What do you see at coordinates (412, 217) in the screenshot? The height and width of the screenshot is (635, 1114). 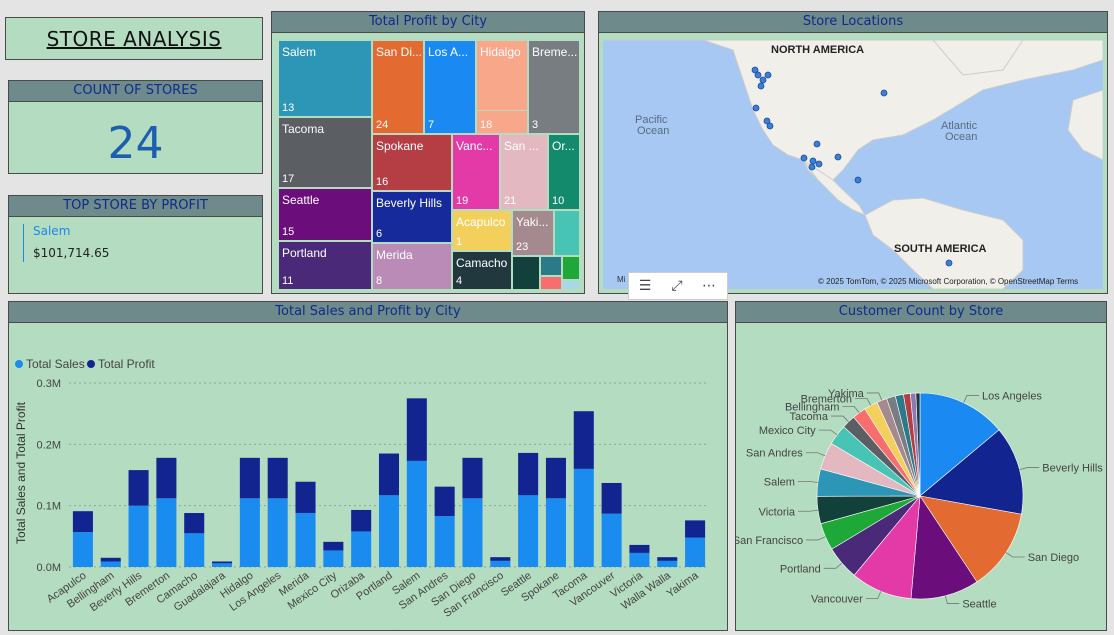 I see `treemap-tile: Beverly Hills 6` at bounding box center [412, 217].